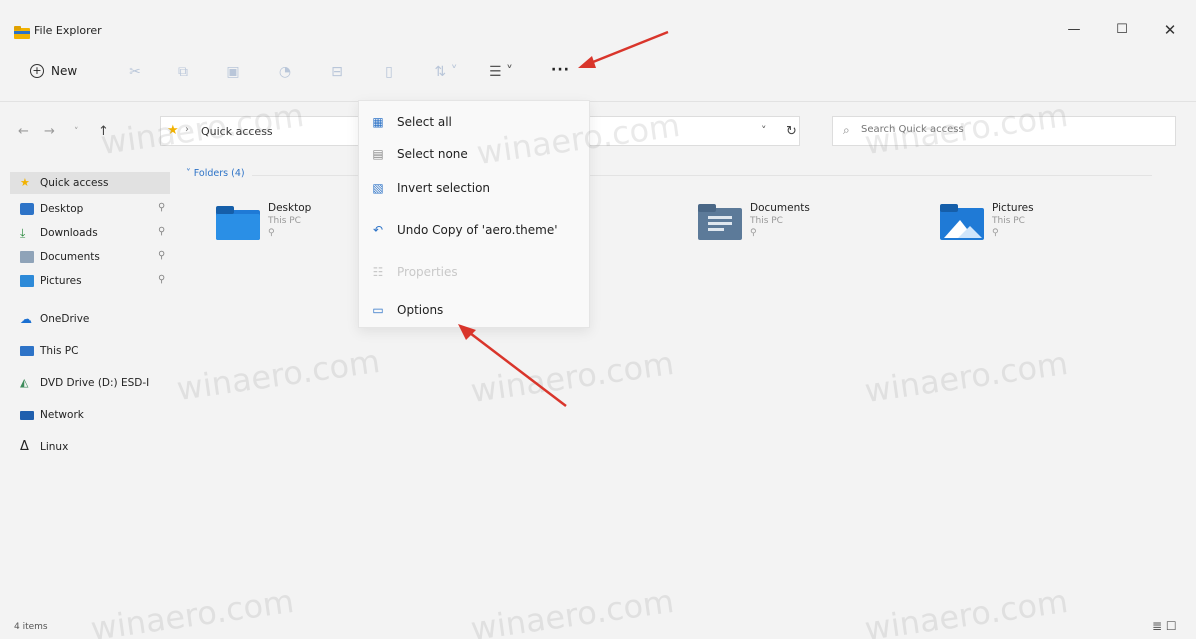 This screenshot has width=1196, height=639. Describe the element at coordinates (54, 447) in the screenshot. I see `sidebar-item-label: Linux` at that location.